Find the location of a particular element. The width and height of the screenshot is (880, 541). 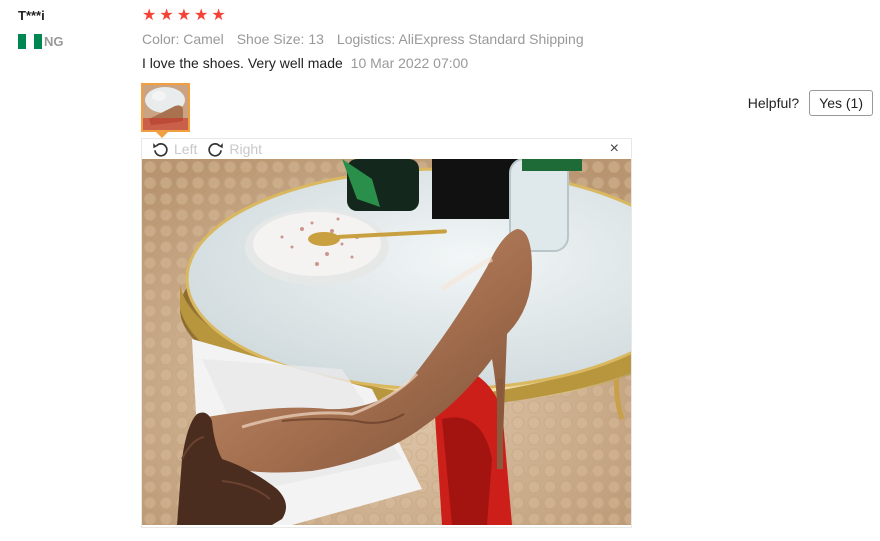

rotate-left-button: Left is located at coordinates (174, 149).